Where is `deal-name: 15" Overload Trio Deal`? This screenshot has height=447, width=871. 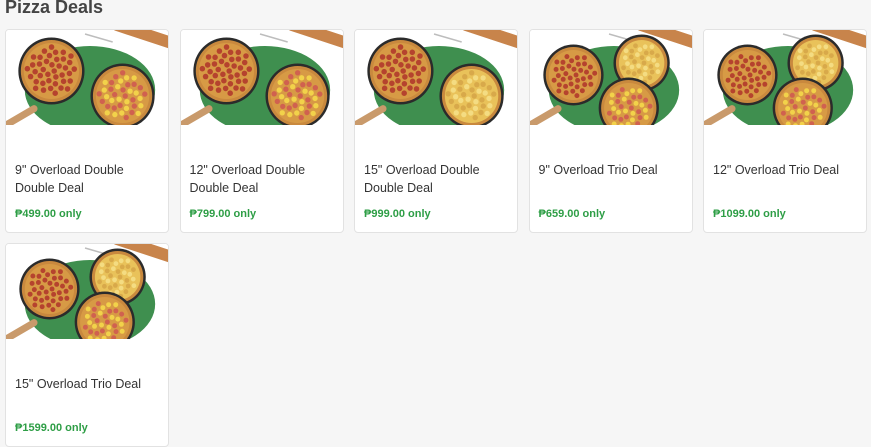 deal-name: 15" Overload Trio Deal is located at coordinates (78, 384).